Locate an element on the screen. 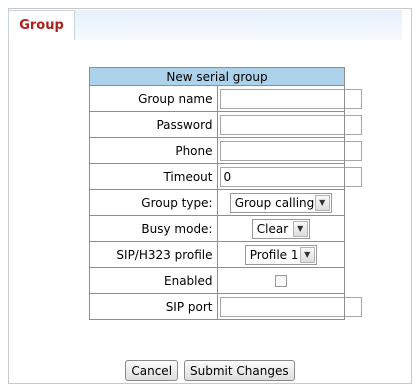 This screenshot has width=420, height=391. busy-mode-value: Clear is located at coordinates (272, 228).